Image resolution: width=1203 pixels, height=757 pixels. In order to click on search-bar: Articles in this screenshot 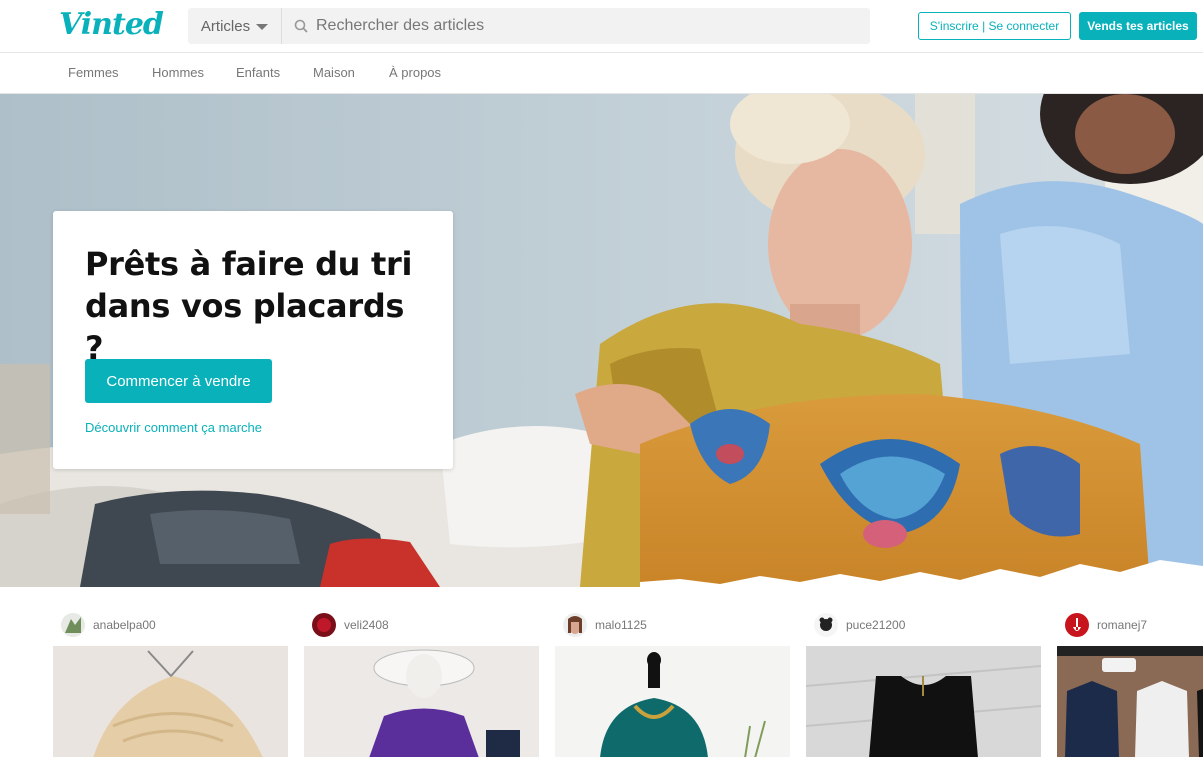, I will do `click(529, 26)`.